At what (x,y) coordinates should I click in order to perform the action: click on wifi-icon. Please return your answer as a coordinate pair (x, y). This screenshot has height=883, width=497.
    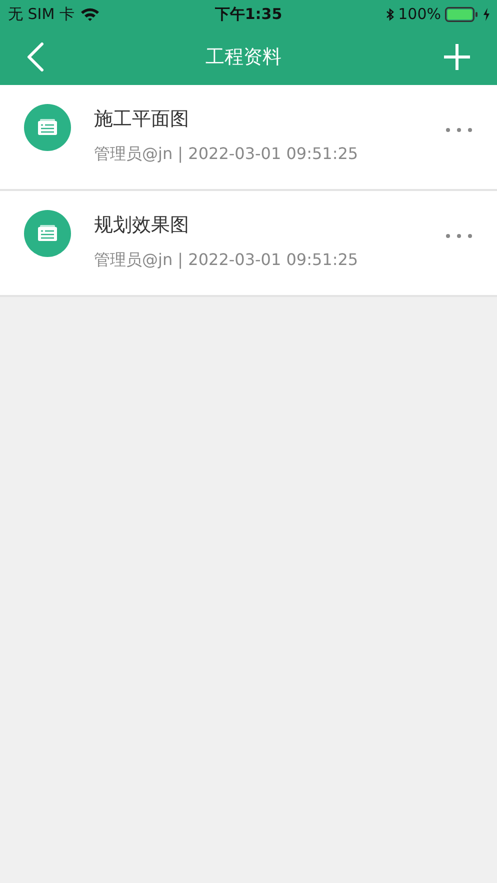
    Looking at the image, I should click on (90, 14).